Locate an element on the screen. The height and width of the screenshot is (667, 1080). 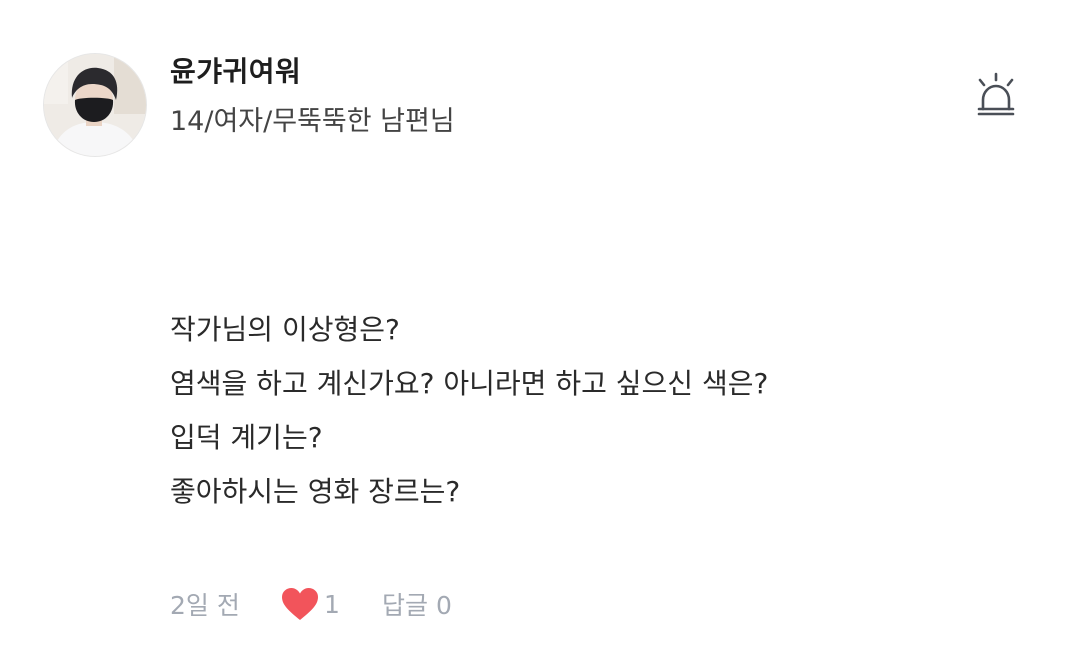
comment-line: 염색을 하고 계신가요? 아니라면 하고 싶으신 색은? is located at coordinates (469, 383).